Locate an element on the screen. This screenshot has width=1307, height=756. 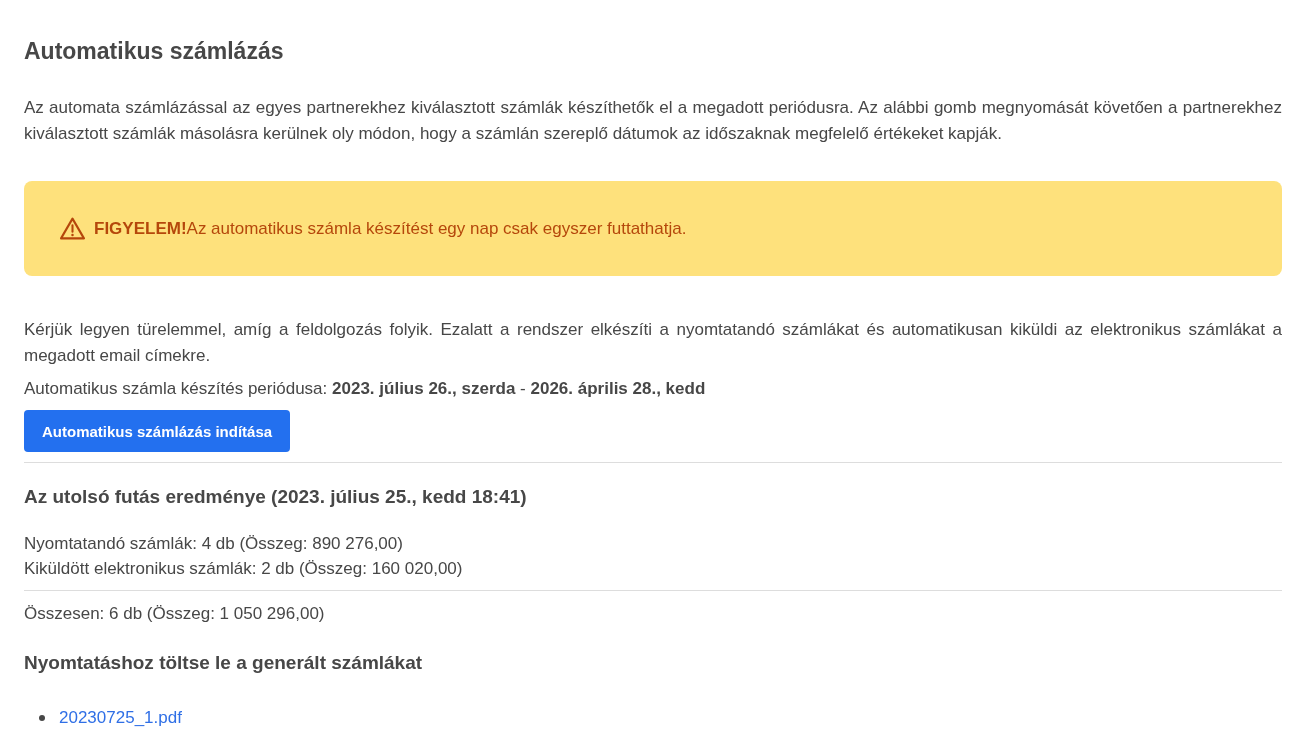
start-billing-button: Automatikus számlázás indítása is located at coordinates (157, 431).